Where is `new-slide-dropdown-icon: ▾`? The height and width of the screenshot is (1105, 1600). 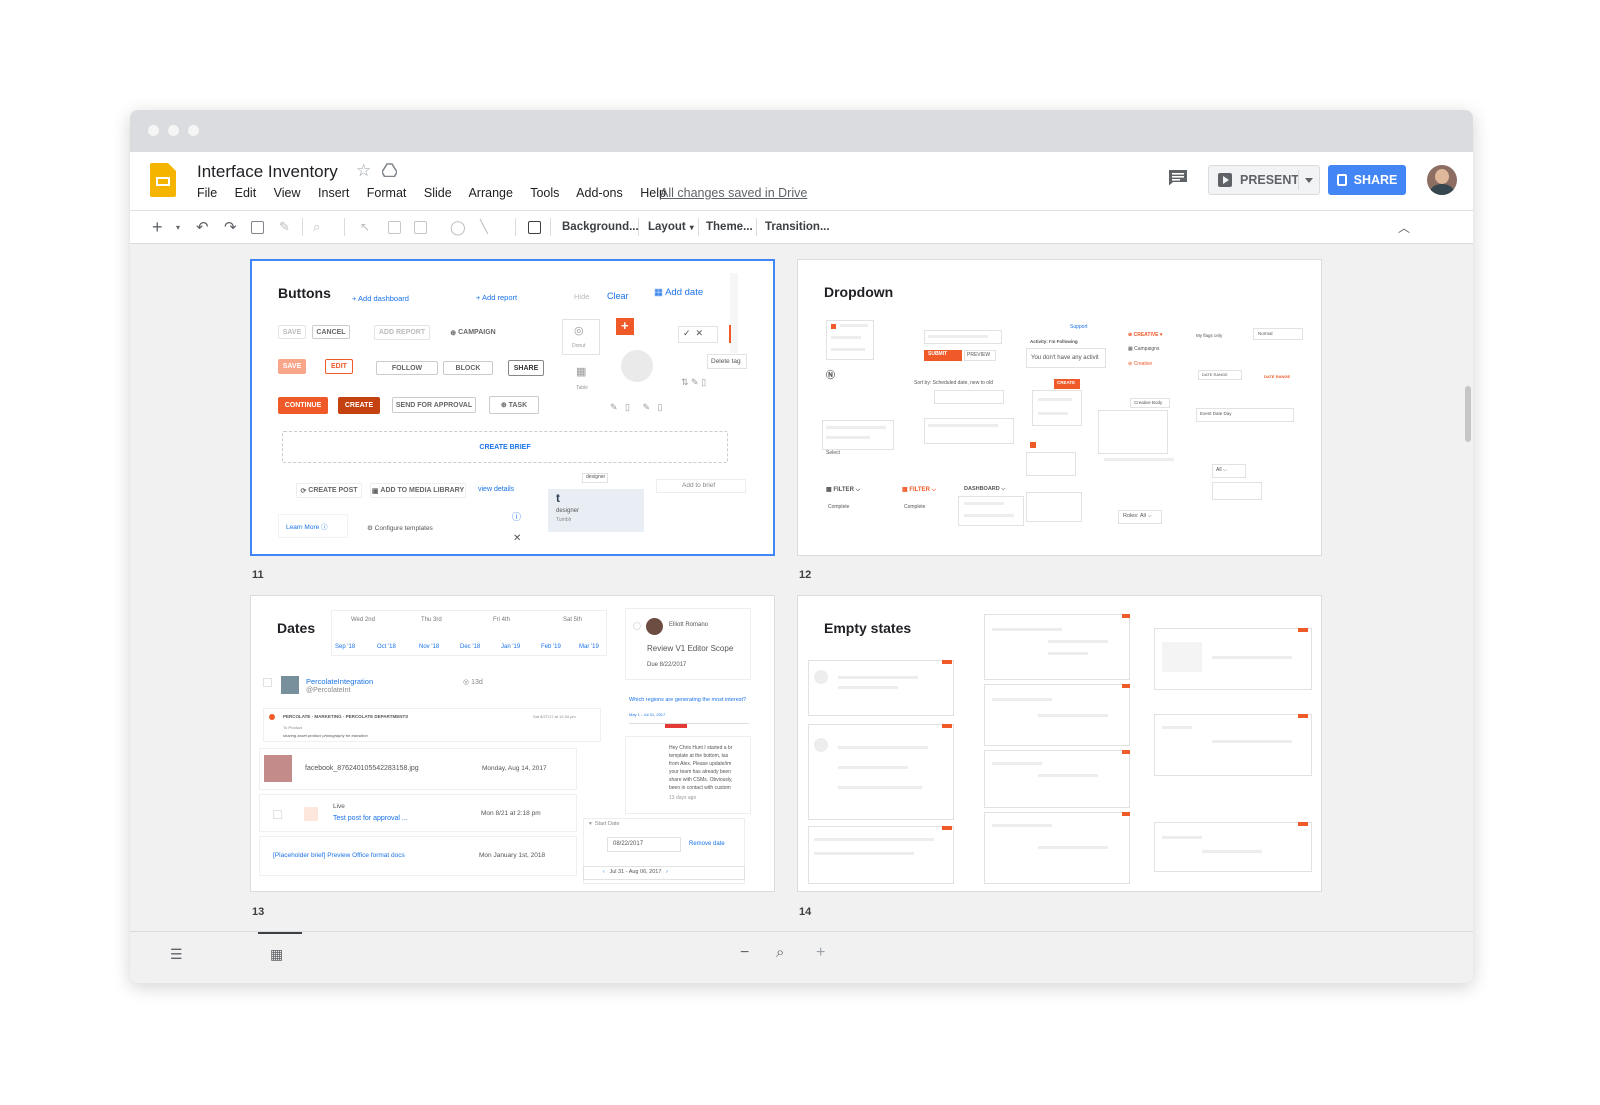
new-slide-dropdown-icon: ▾ is located at coordinates (178, 227).